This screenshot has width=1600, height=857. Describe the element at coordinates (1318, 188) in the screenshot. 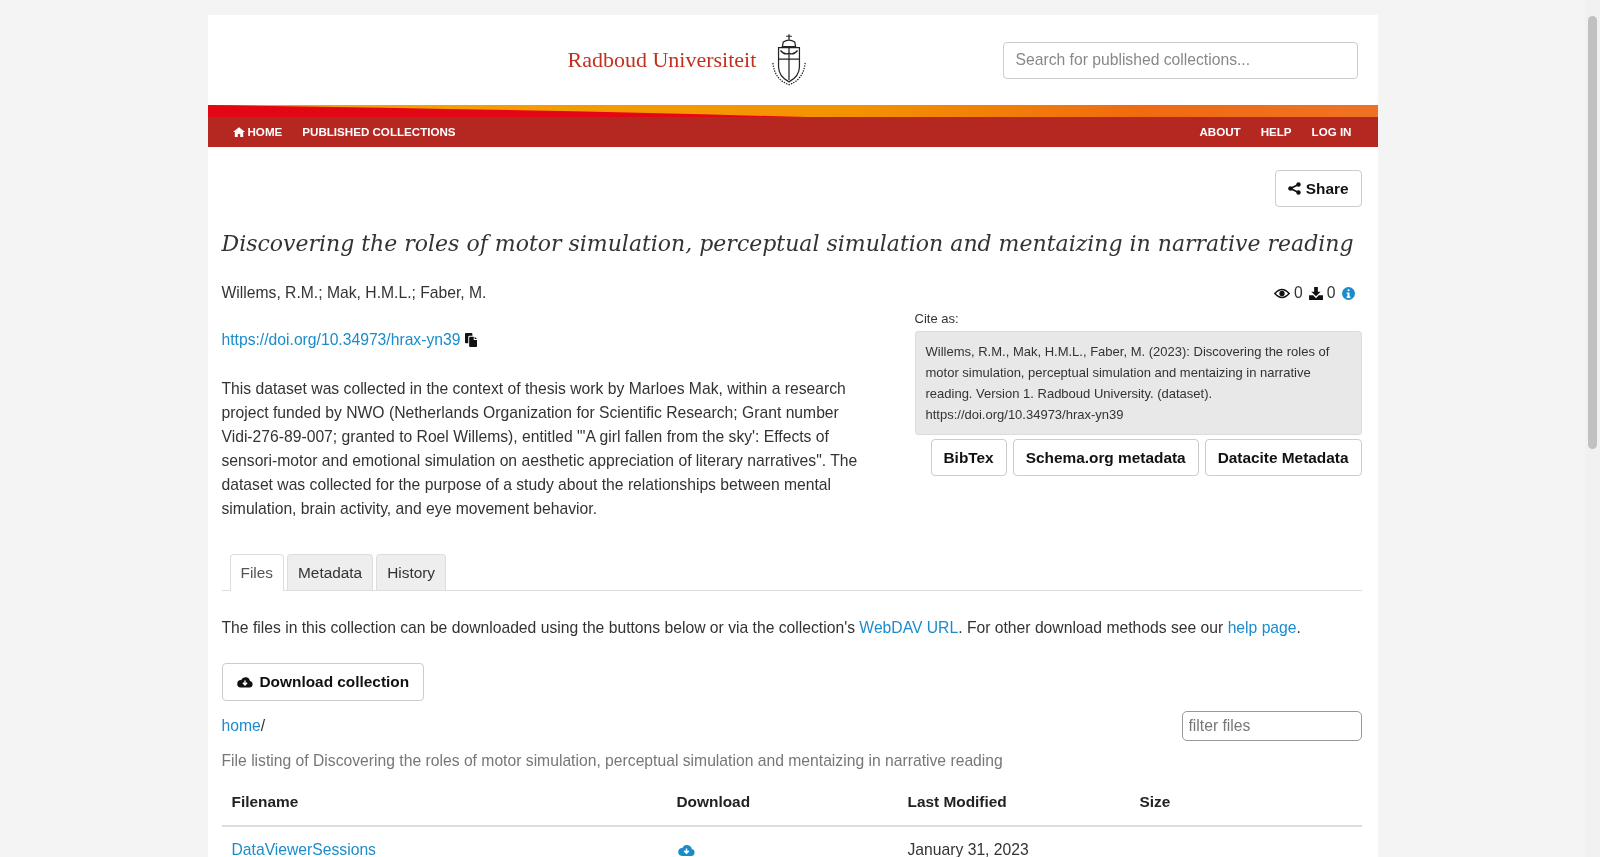

I see `share-button: Share` at that location.